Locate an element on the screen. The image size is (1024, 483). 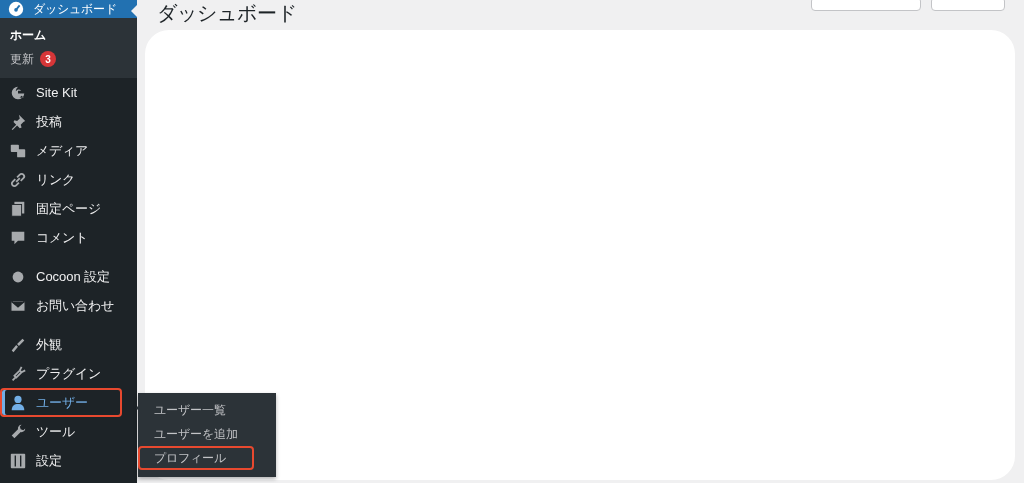
menu-item: ユーザー is located at coordinates (61, 402).